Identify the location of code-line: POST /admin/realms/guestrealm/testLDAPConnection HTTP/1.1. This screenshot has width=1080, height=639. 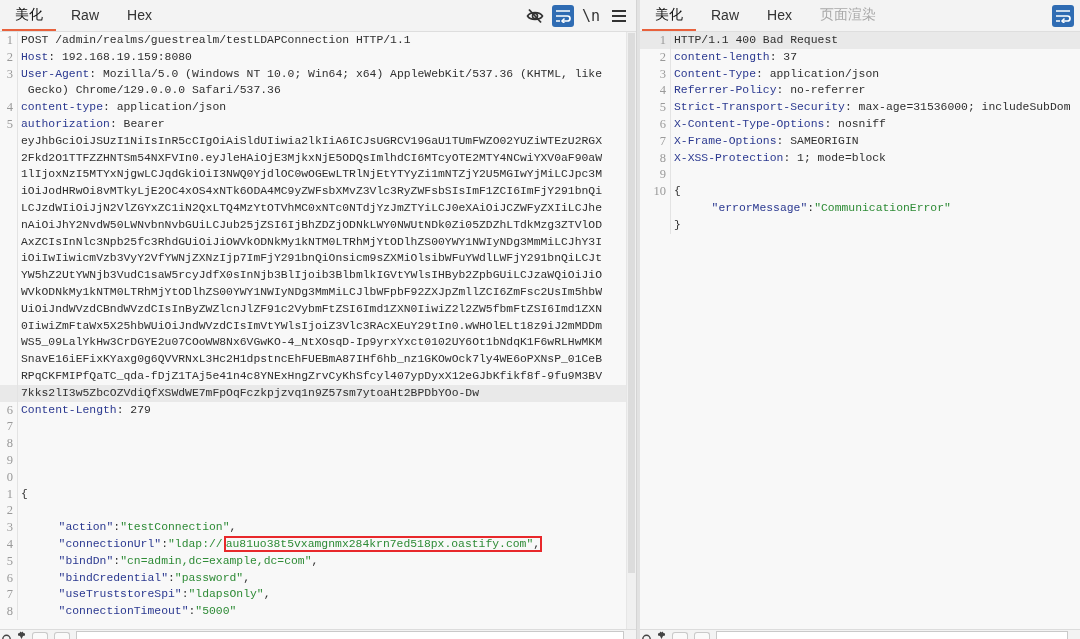
(216, 40).